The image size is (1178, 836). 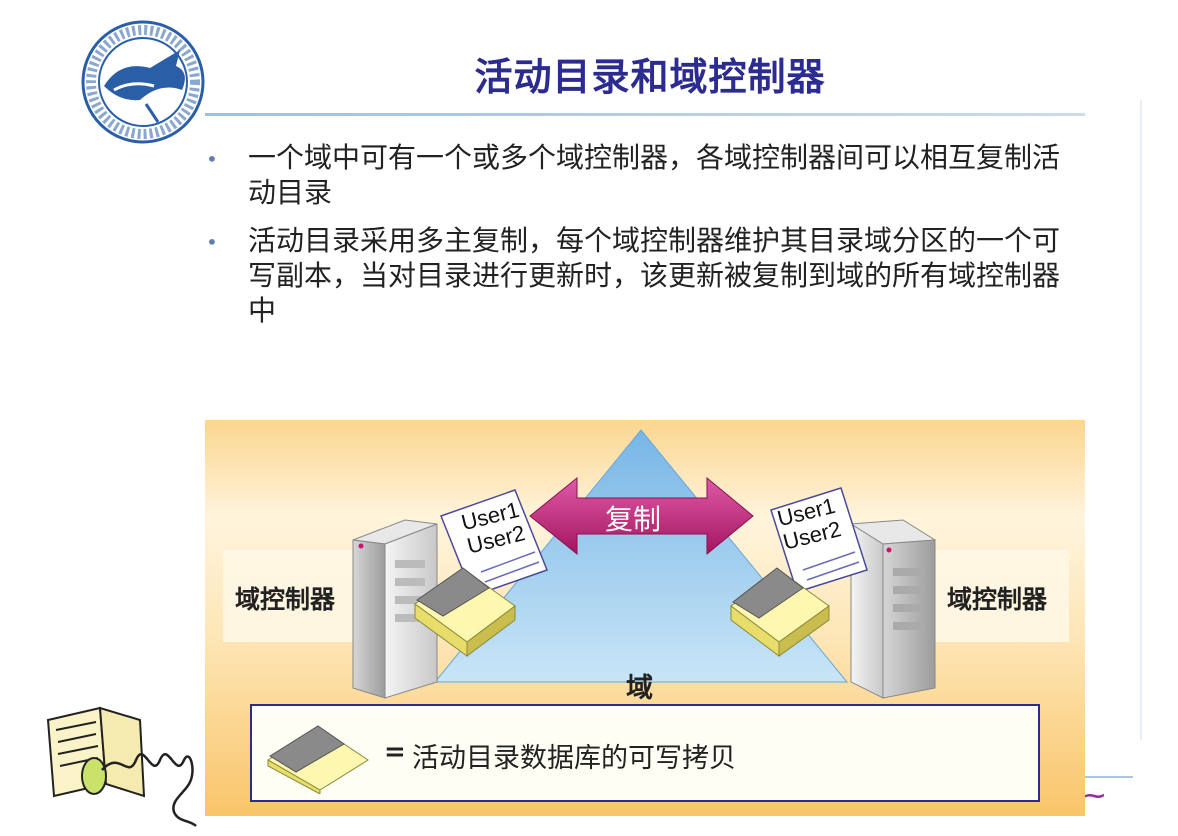 I want to click on book-mouse-icon, so click(x=122, y=765).